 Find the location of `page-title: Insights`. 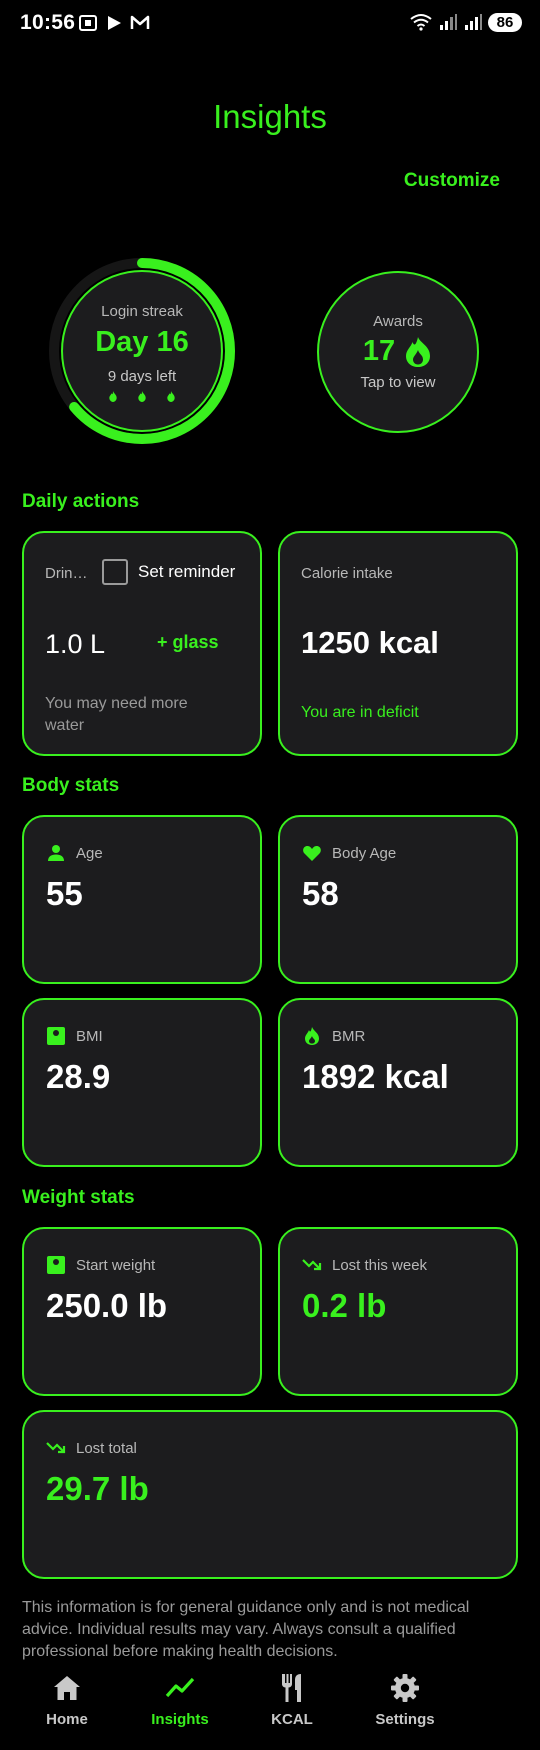

page-title: Insights is located at coordinates (270, 116).